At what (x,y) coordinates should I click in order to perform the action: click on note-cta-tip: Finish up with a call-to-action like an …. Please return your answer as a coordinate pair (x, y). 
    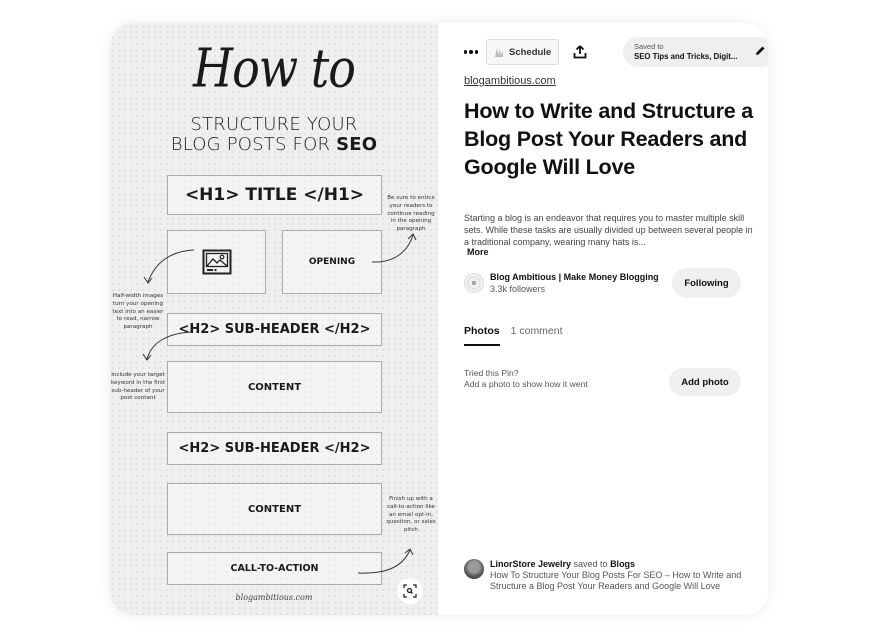
    Looking at the image, I should click on (411, 515).